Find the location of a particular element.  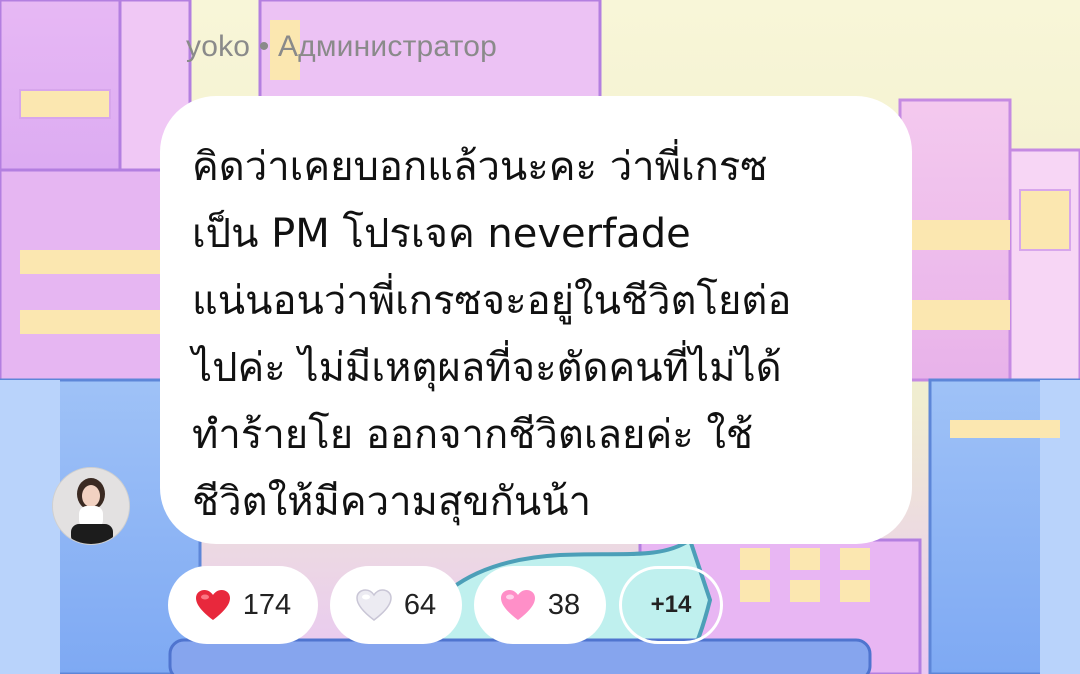

avatar is located at coordinates (91, 506).